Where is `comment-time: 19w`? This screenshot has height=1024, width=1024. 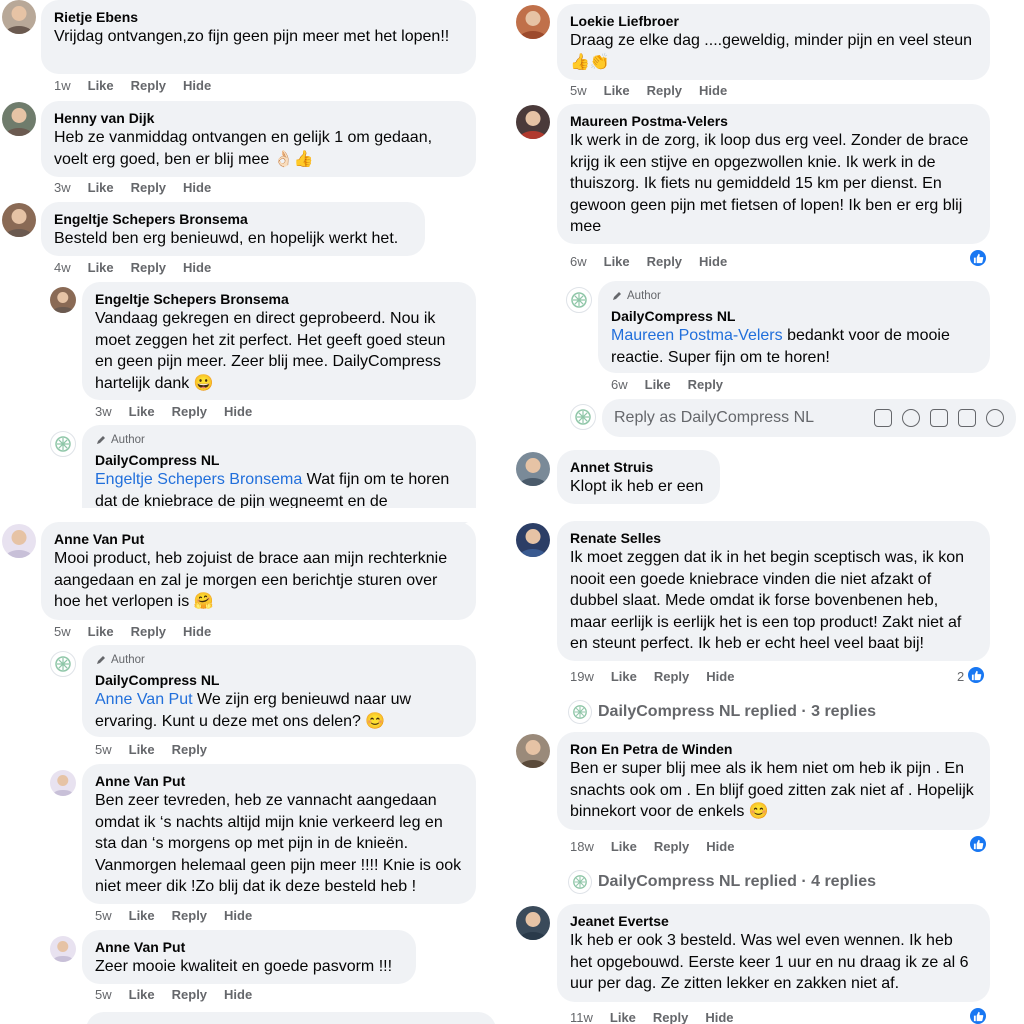
comment-time: 19w is located at coordinates (582, 676).